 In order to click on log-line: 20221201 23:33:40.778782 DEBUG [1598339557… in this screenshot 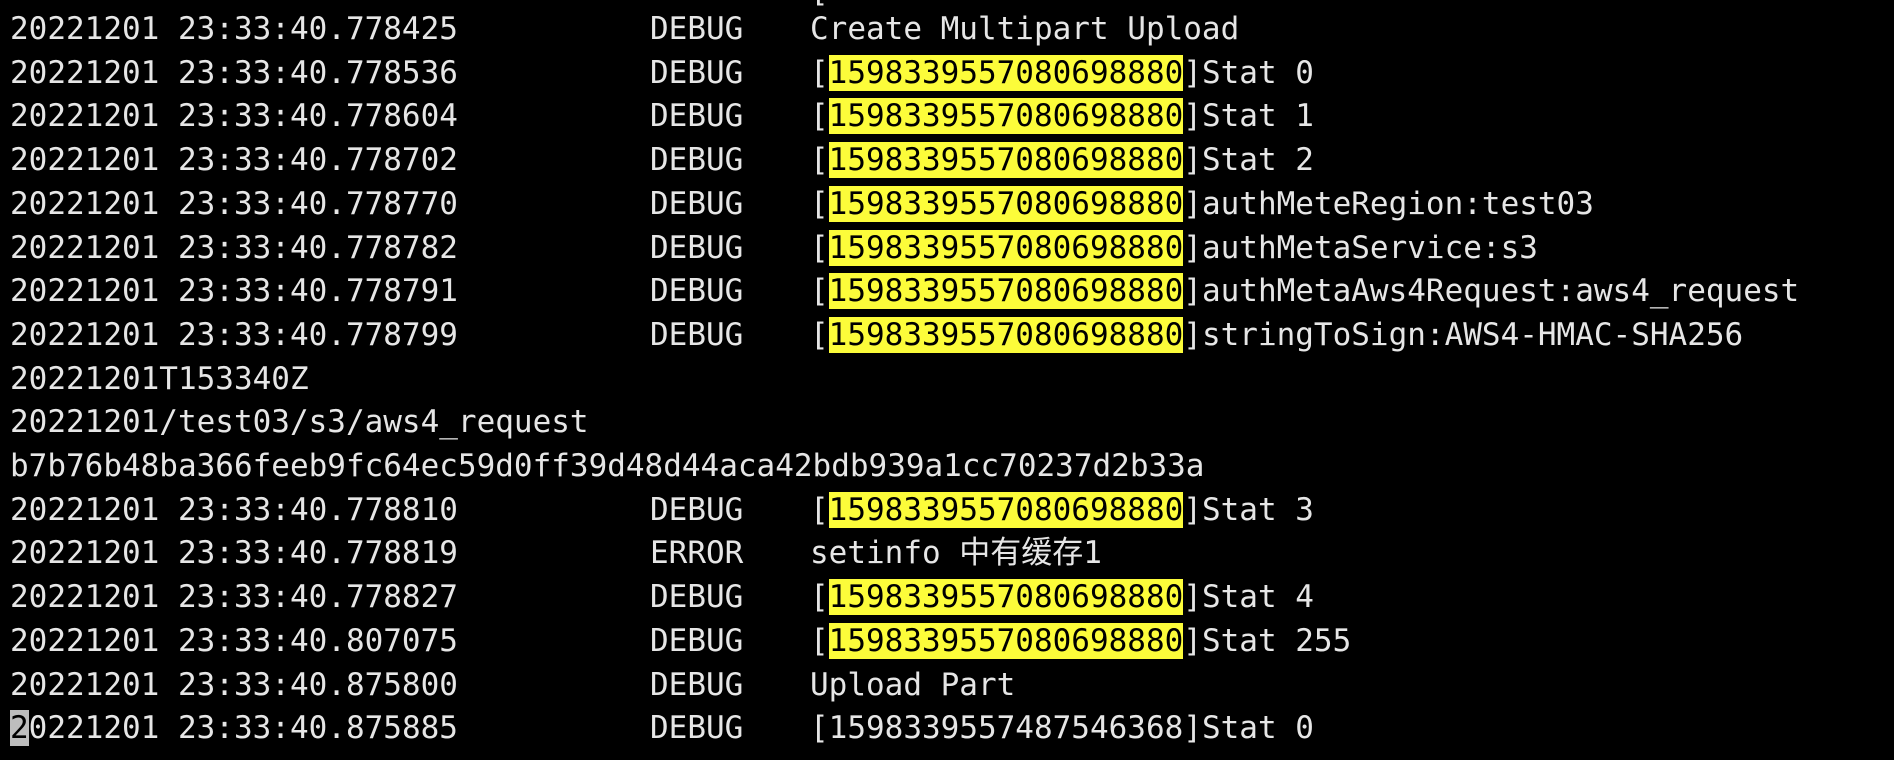, I will do `click(947, 248)`.